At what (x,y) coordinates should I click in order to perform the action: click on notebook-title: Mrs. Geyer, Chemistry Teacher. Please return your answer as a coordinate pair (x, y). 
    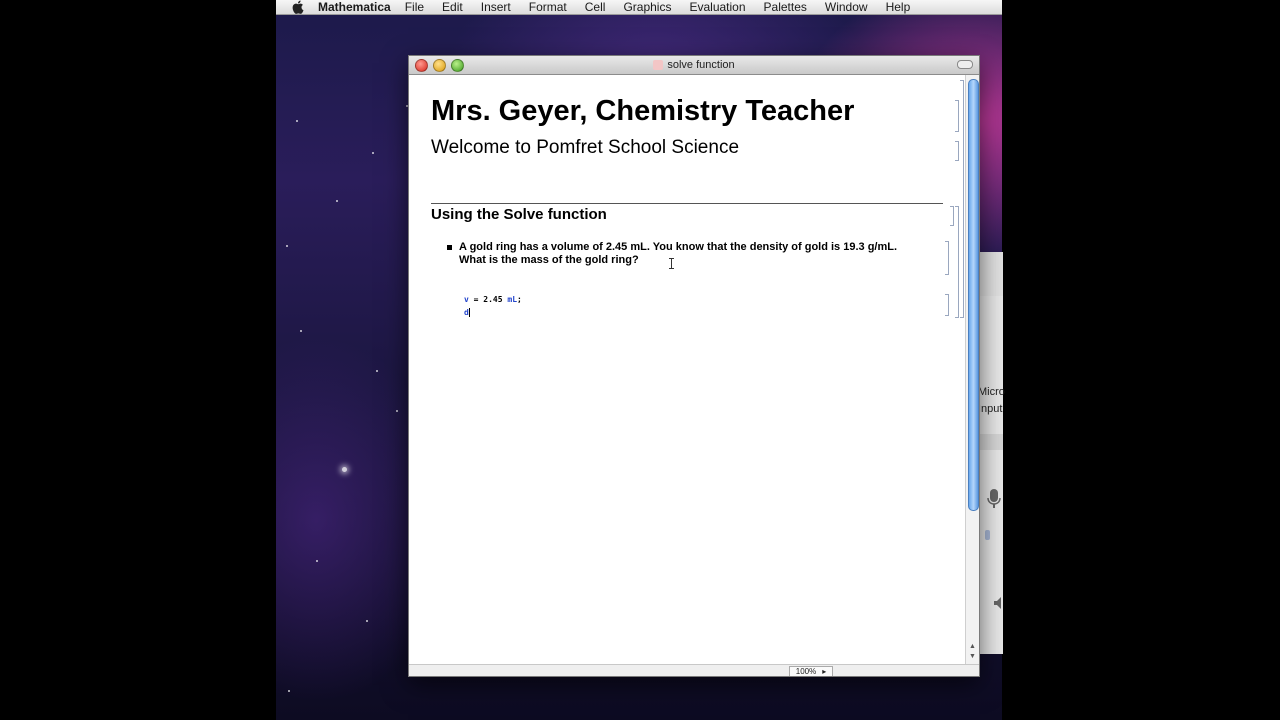
    Looking at the image, I should click on (643, 111).